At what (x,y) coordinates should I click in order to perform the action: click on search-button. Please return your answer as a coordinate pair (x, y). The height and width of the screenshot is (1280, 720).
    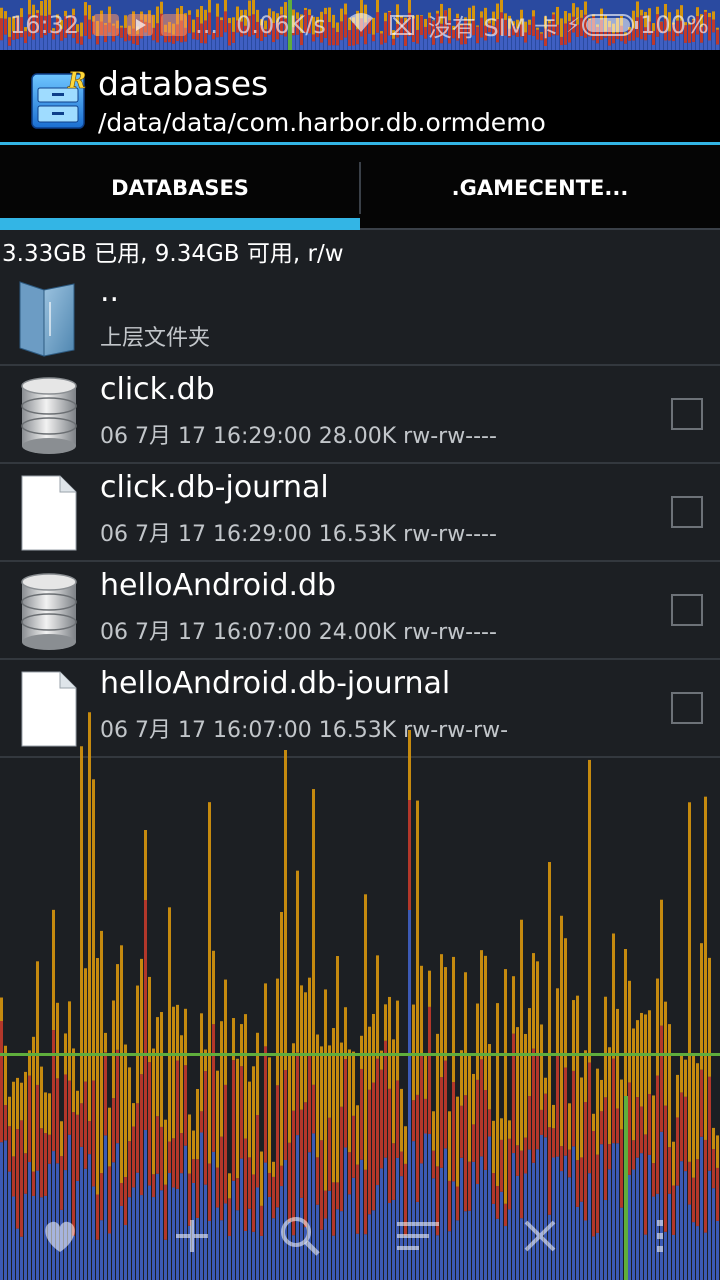
    Looking at the image, I should click on (300, 1236).